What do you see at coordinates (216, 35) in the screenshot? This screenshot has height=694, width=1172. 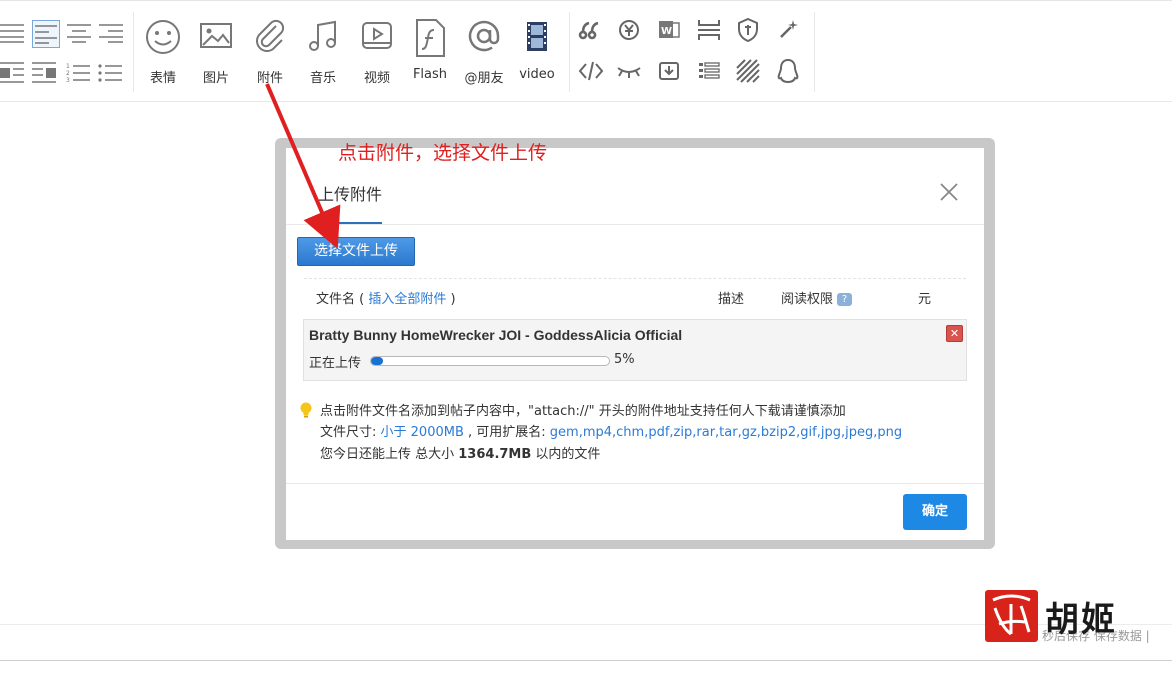 I see `image-icon` at bounding box center [216, 35].